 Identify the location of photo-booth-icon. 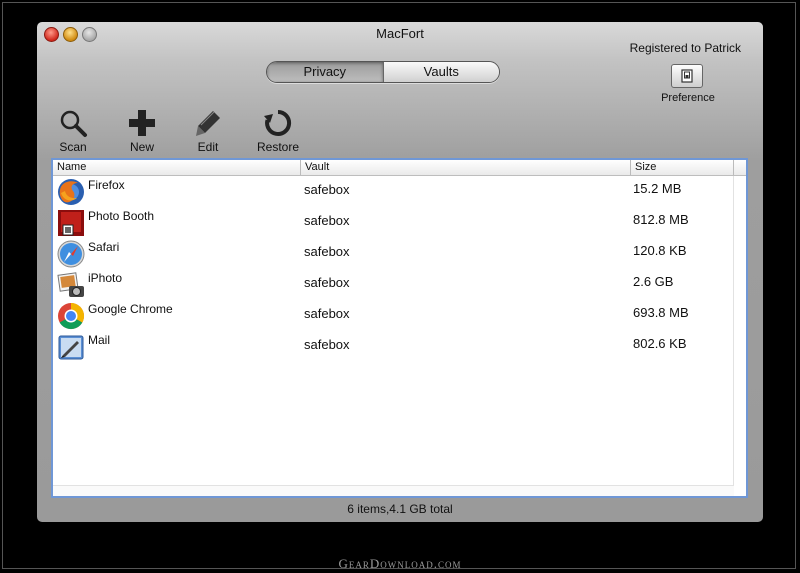
(71, 223).